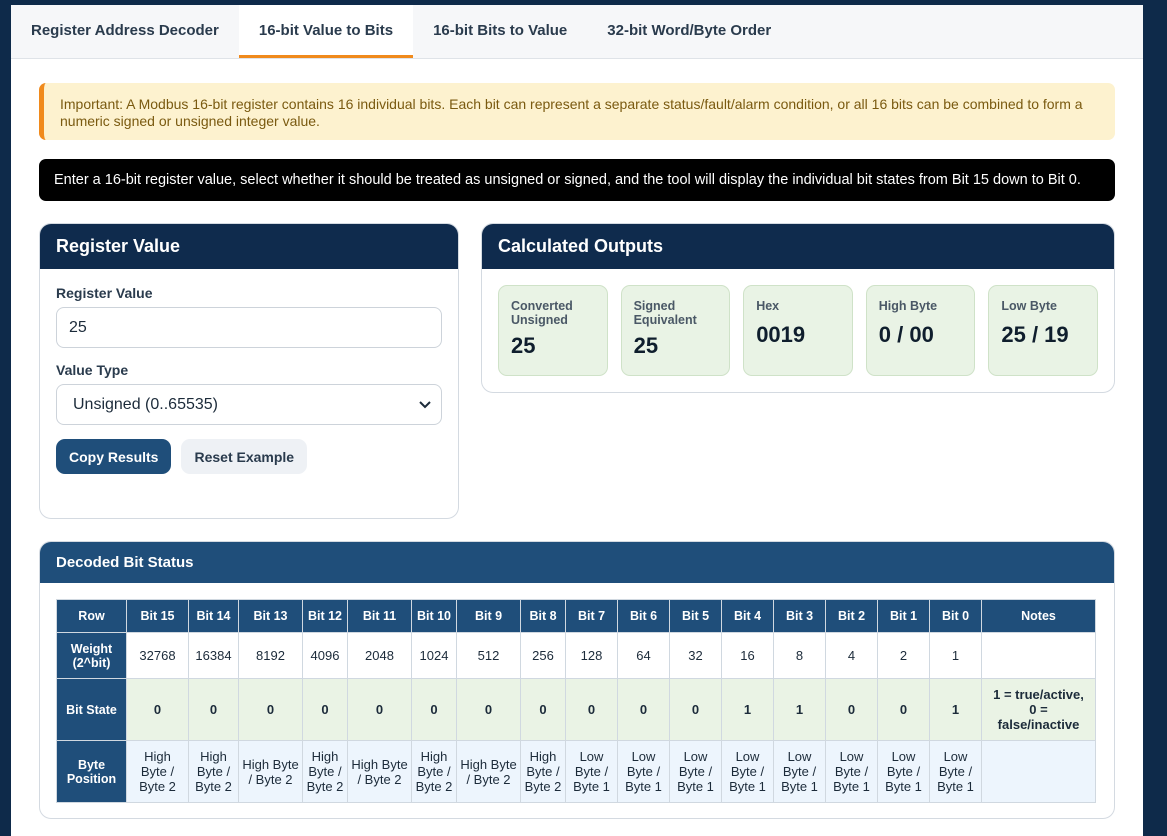 This screenshot has height=836, width=1167. Describe the element at coordinates (747, 655) in the screenshot. I see `bit-cell: 16` at that location.